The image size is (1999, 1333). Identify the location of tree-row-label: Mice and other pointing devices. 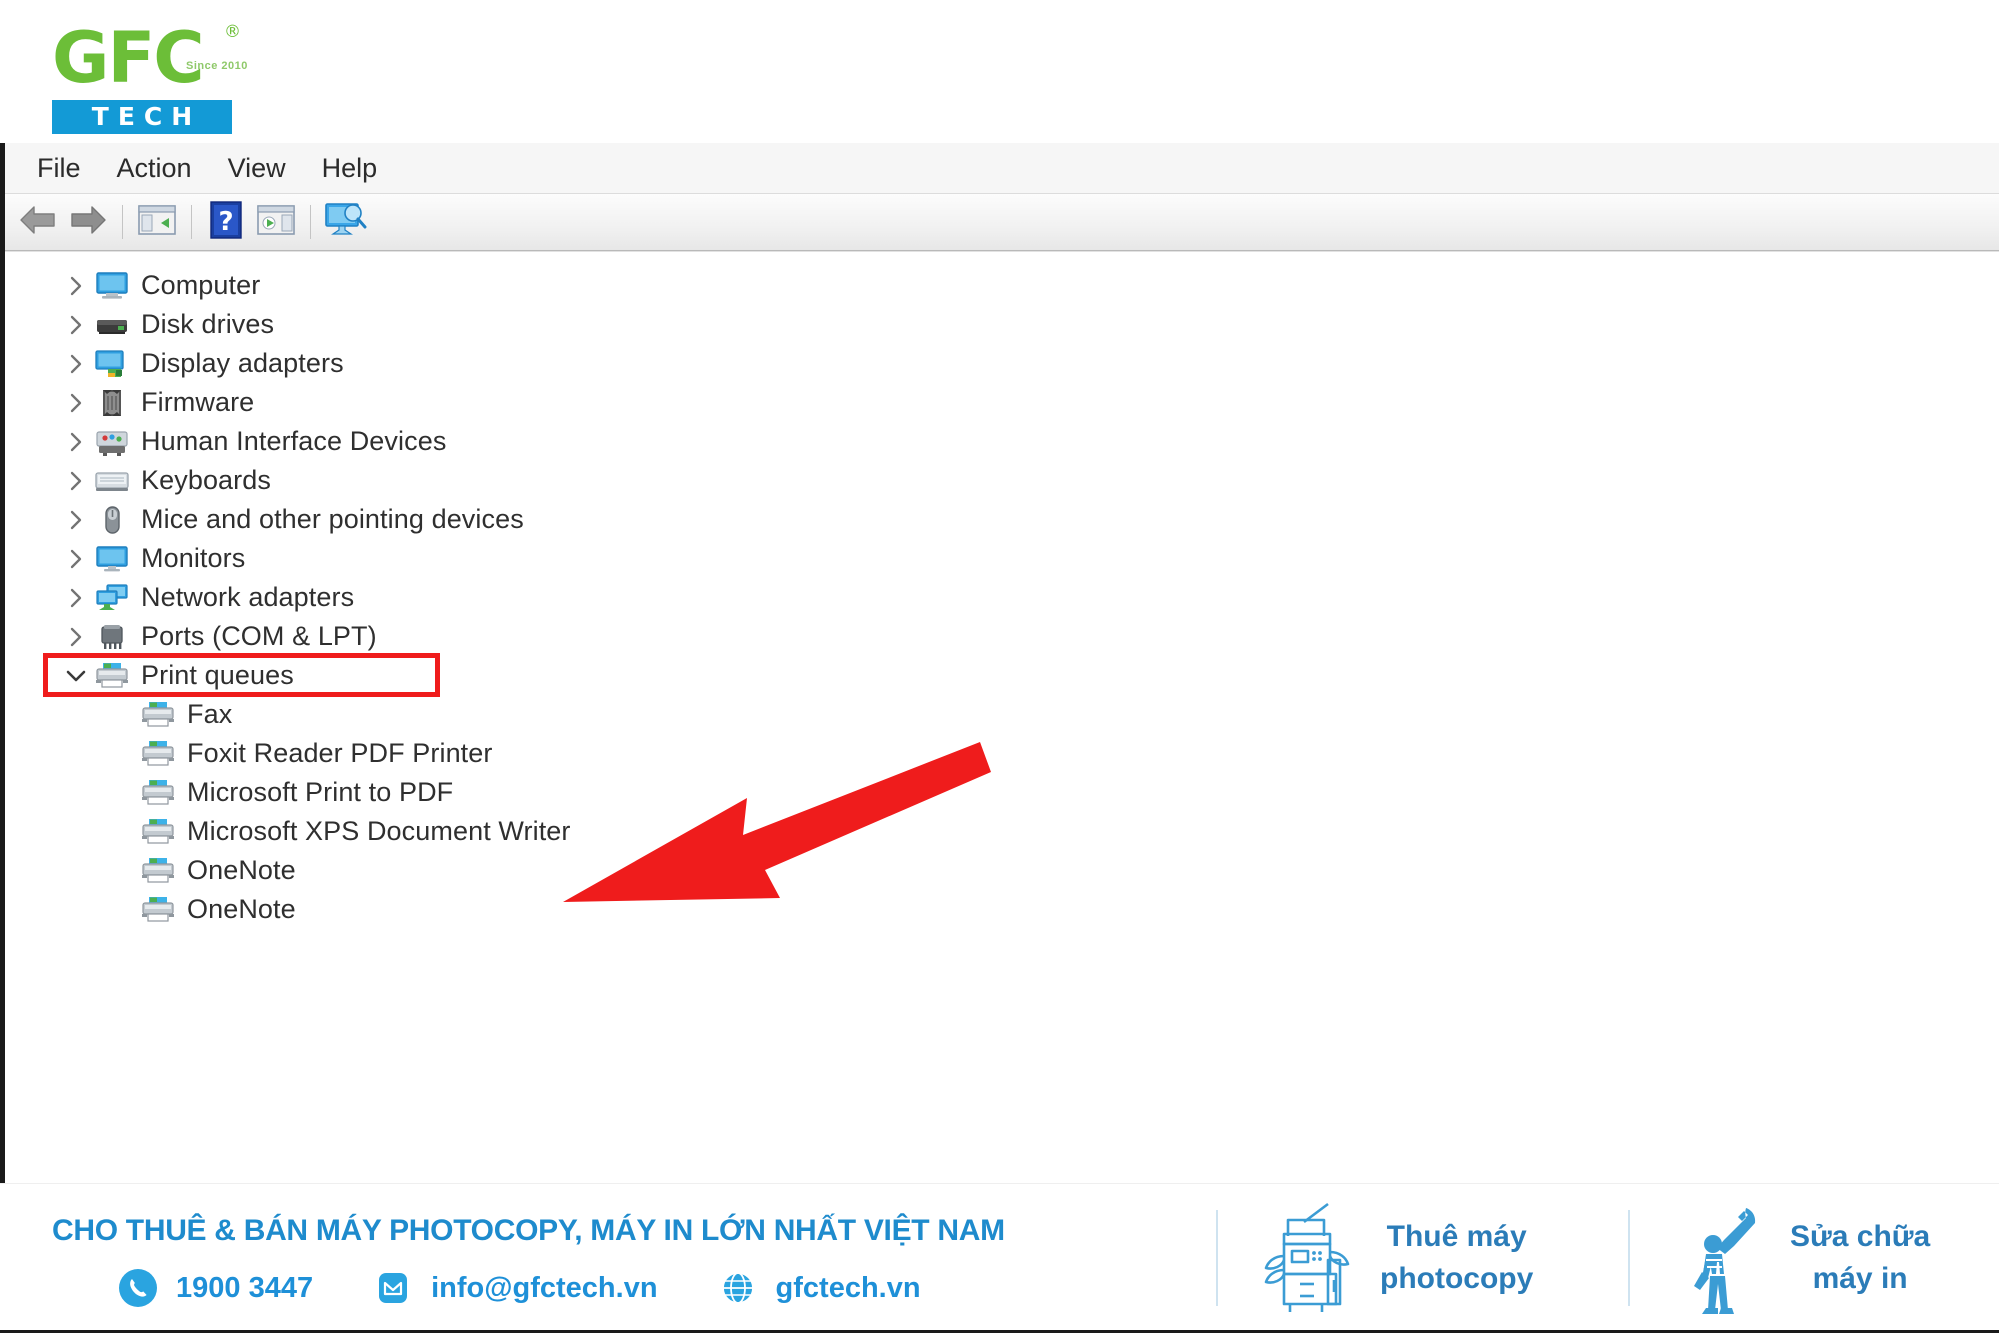
(332, 519).